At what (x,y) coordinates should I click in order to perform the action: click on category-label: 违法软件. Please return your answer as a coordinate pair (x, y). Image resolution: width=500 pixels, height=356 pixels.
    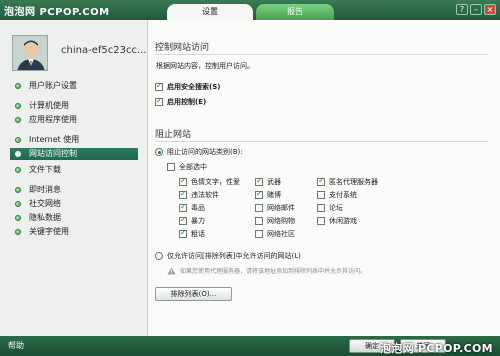
    Looking at the image, I should click on (205, 195).